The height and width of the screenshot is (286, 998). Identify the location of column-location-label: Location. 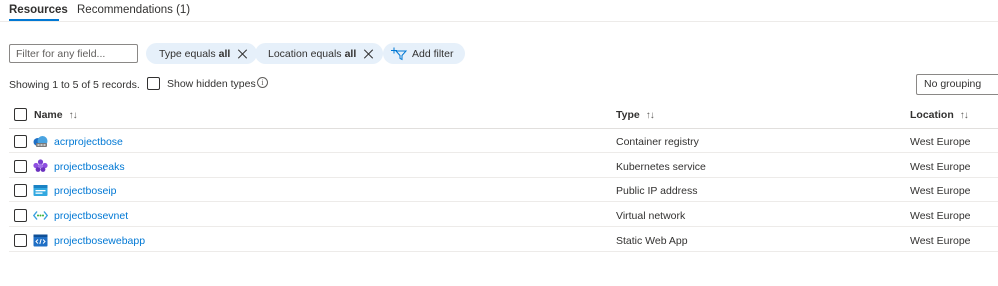
(932, 115).